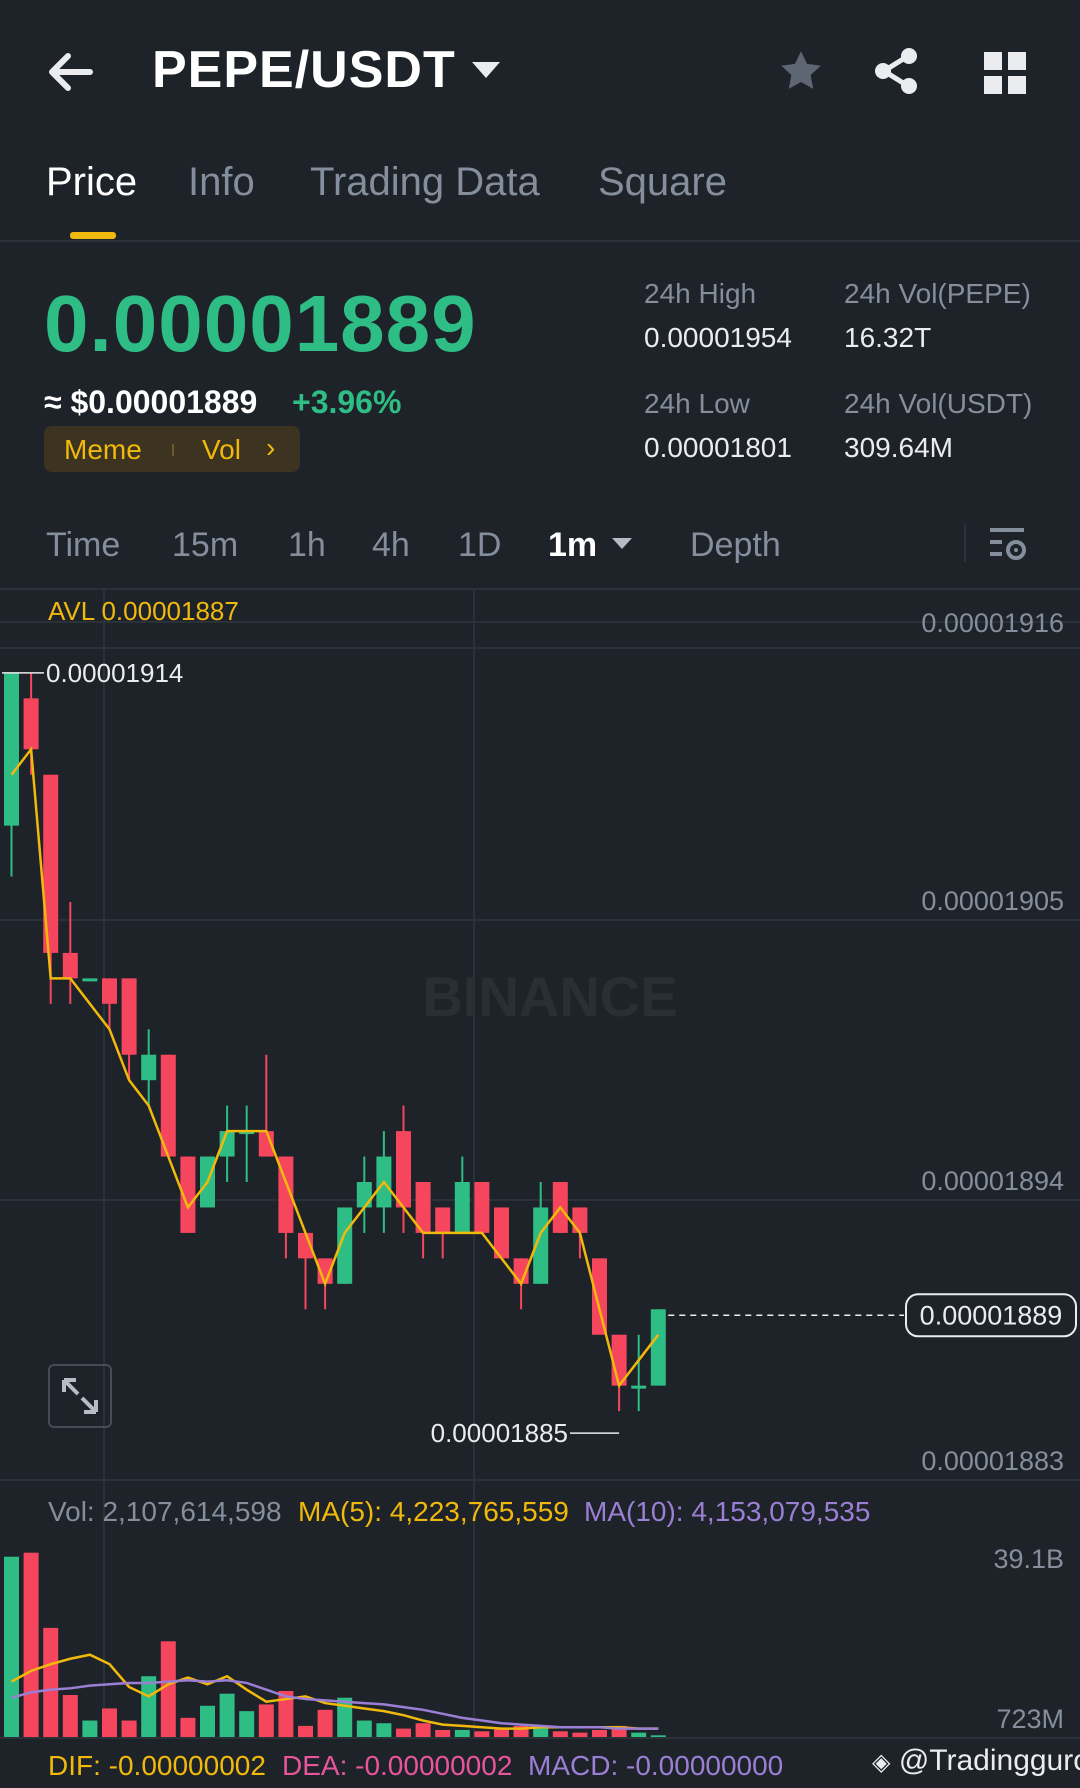 Image resolution: width=1080 pixels, height=1788 pixels. Describe the element at coordinates (718, 447) in the screenshot. I see `stat-24h-low-value: 0.00001801` at that location.